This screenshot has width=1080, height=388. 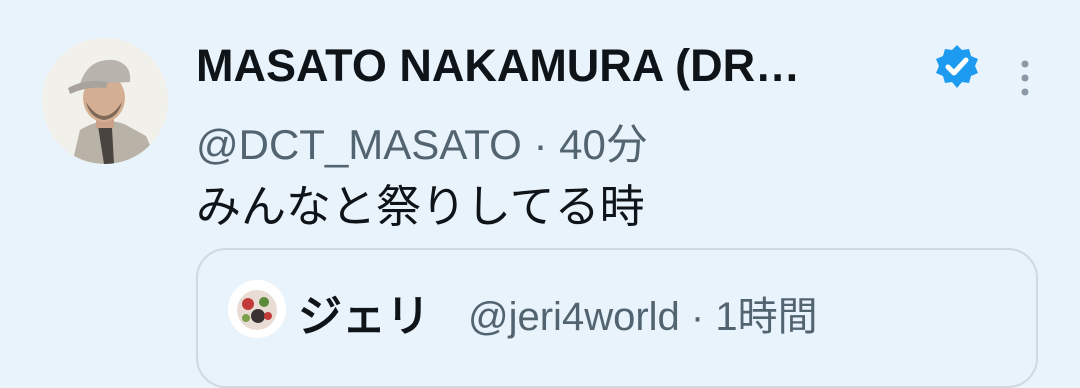 What do you see at coordinates (603, 144) in the screenshot?
I see `tweet-timestamp: 40分` at bounding box center [603, 144].